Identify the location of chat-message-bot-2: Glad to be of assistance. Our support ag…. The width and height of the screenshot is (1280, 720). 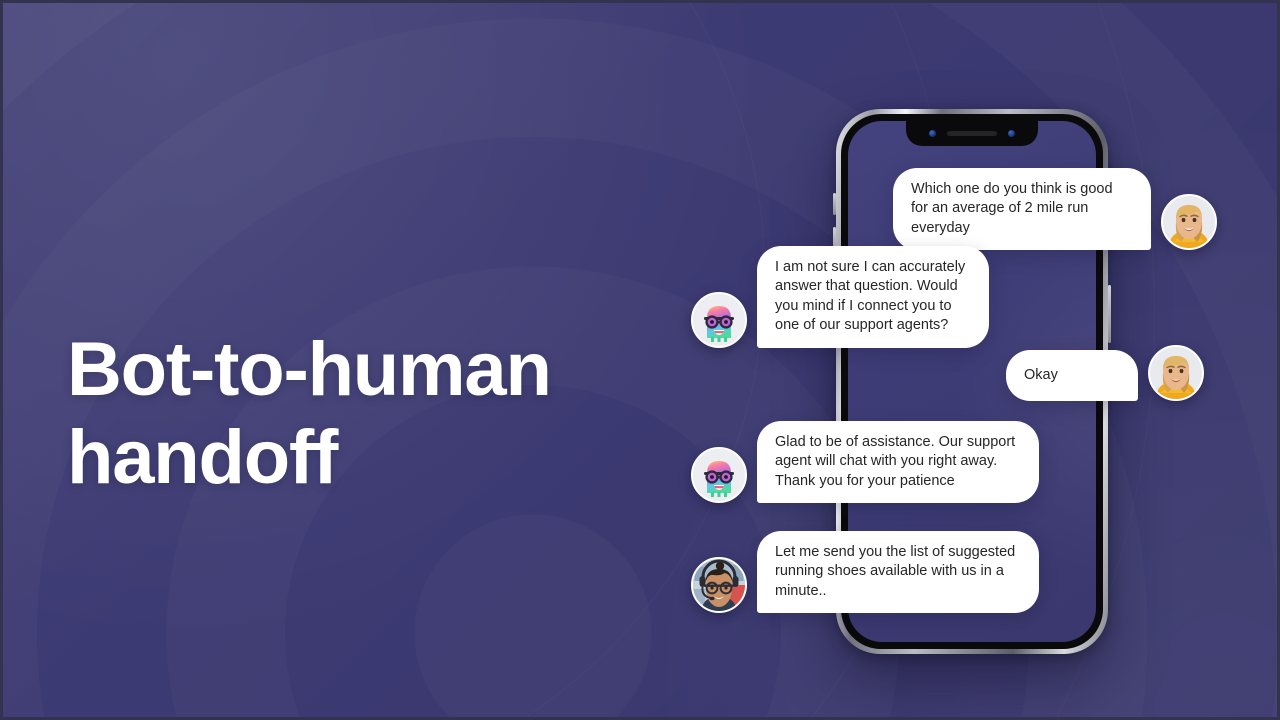
(865, 462).